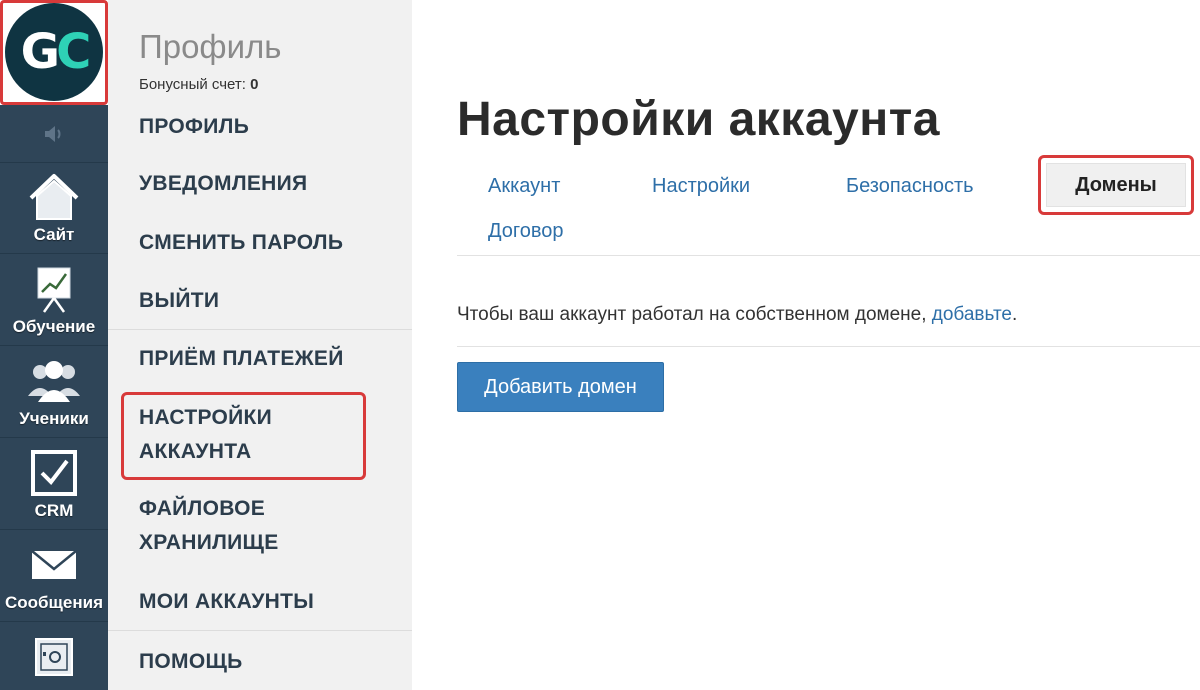 The height and width of the screenshot is (690, 1200). Describe the element at coordinates (526, 231) in the screenshot. I see `tab-contract: Договор` at that location.